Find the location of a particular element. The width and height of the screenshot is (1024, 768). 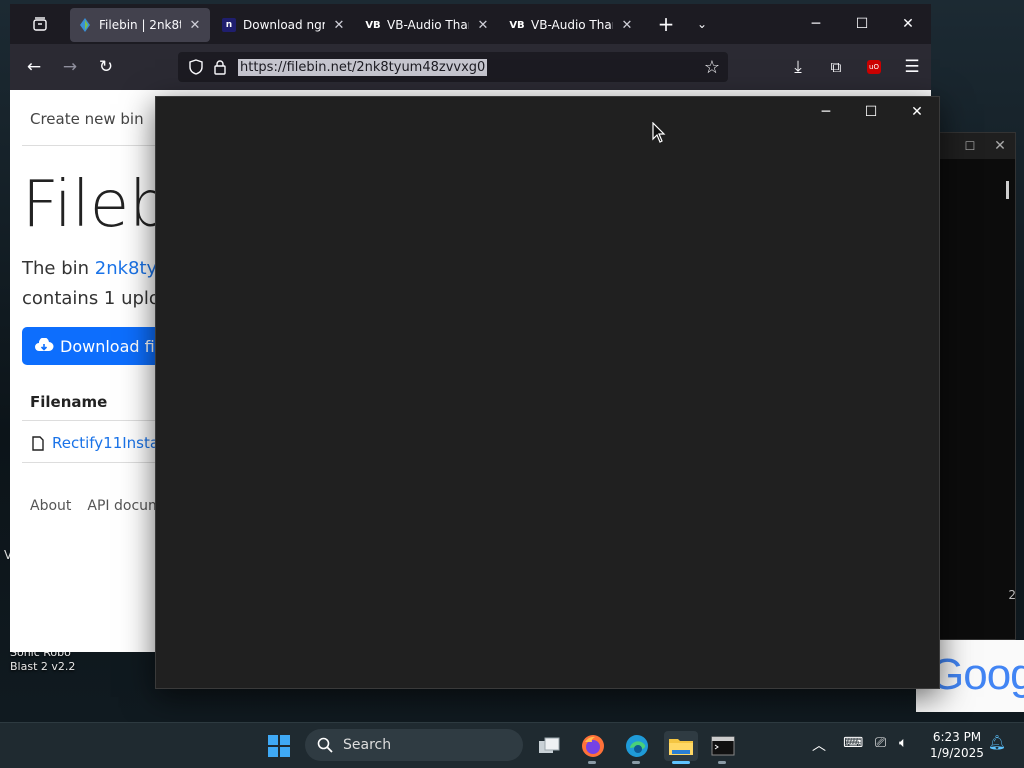

filename-column-header: Filename is located at coordinates (69, 402).